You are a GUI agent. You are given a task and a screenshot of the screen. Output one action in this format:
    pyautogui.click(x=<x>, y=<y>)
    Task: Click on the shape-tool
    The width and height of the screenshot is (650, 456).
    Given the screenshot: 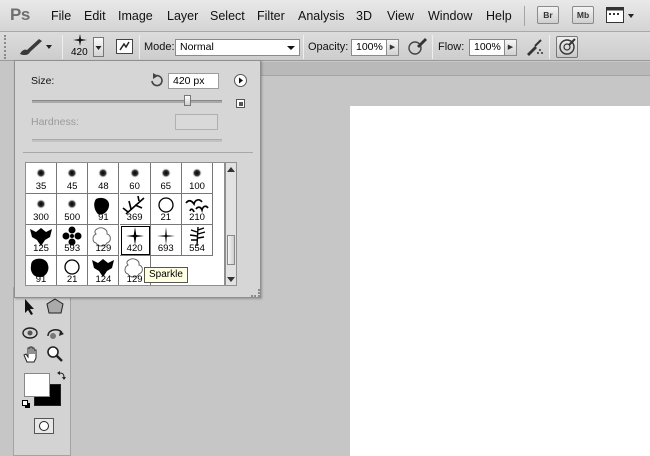 What is the action you would take?
    pyautogui.click(x=55, y=307)
    